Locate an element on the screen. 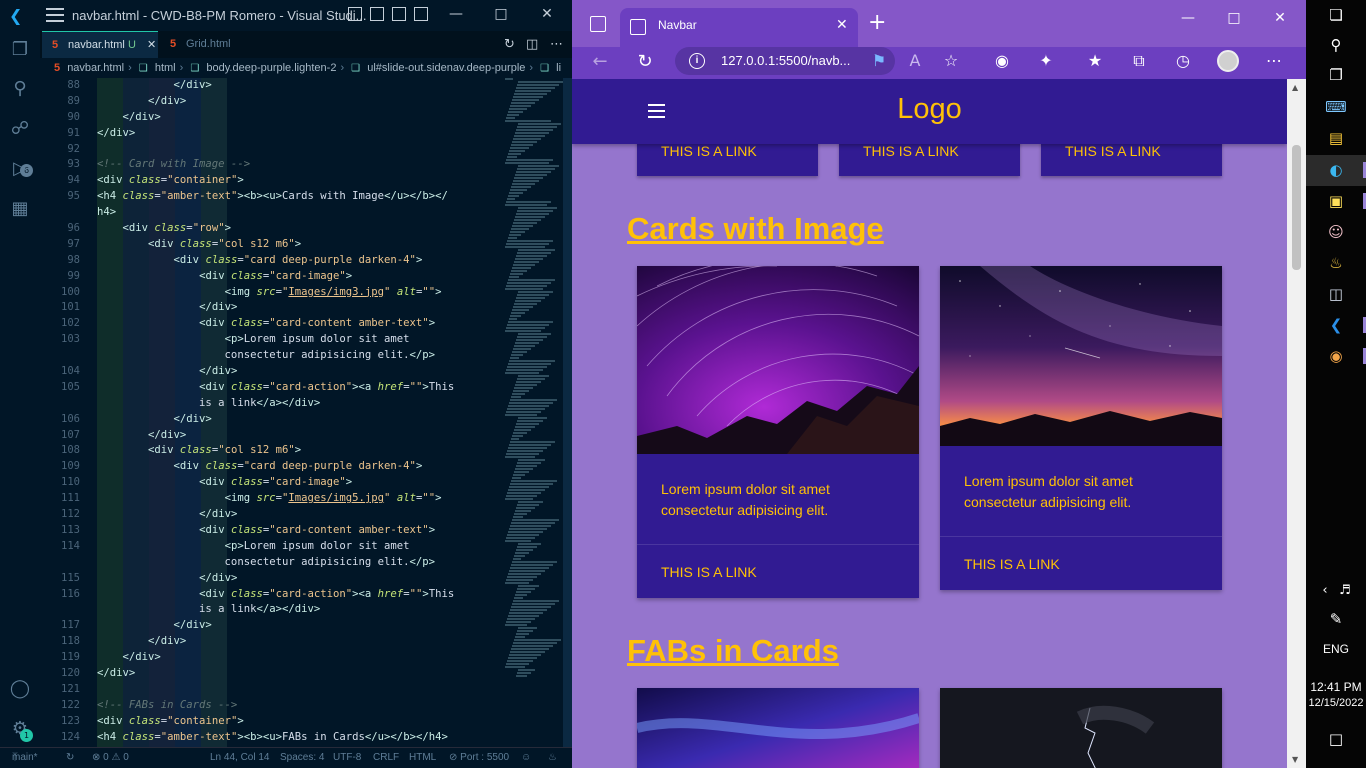 This screenshot has height=768, width=1366. app-icon: ☺ is located at coordinates (1336, 232).